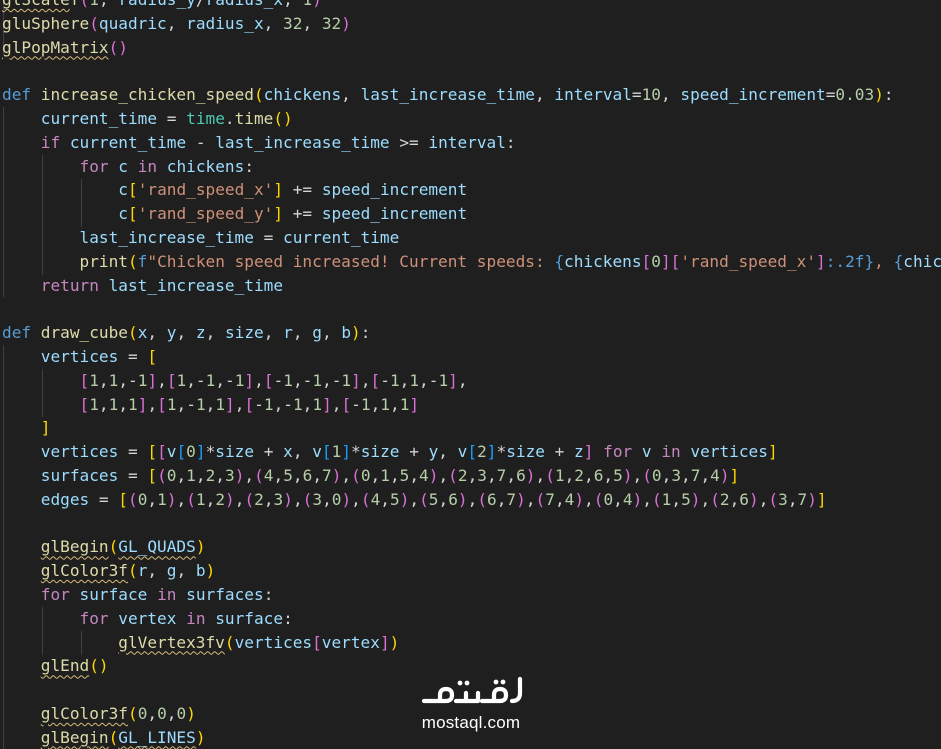 This screenshot has height=749, width=941. Describe the element at coordinates (433, 452) in the screenshot. I see `code-token: y` at that location.